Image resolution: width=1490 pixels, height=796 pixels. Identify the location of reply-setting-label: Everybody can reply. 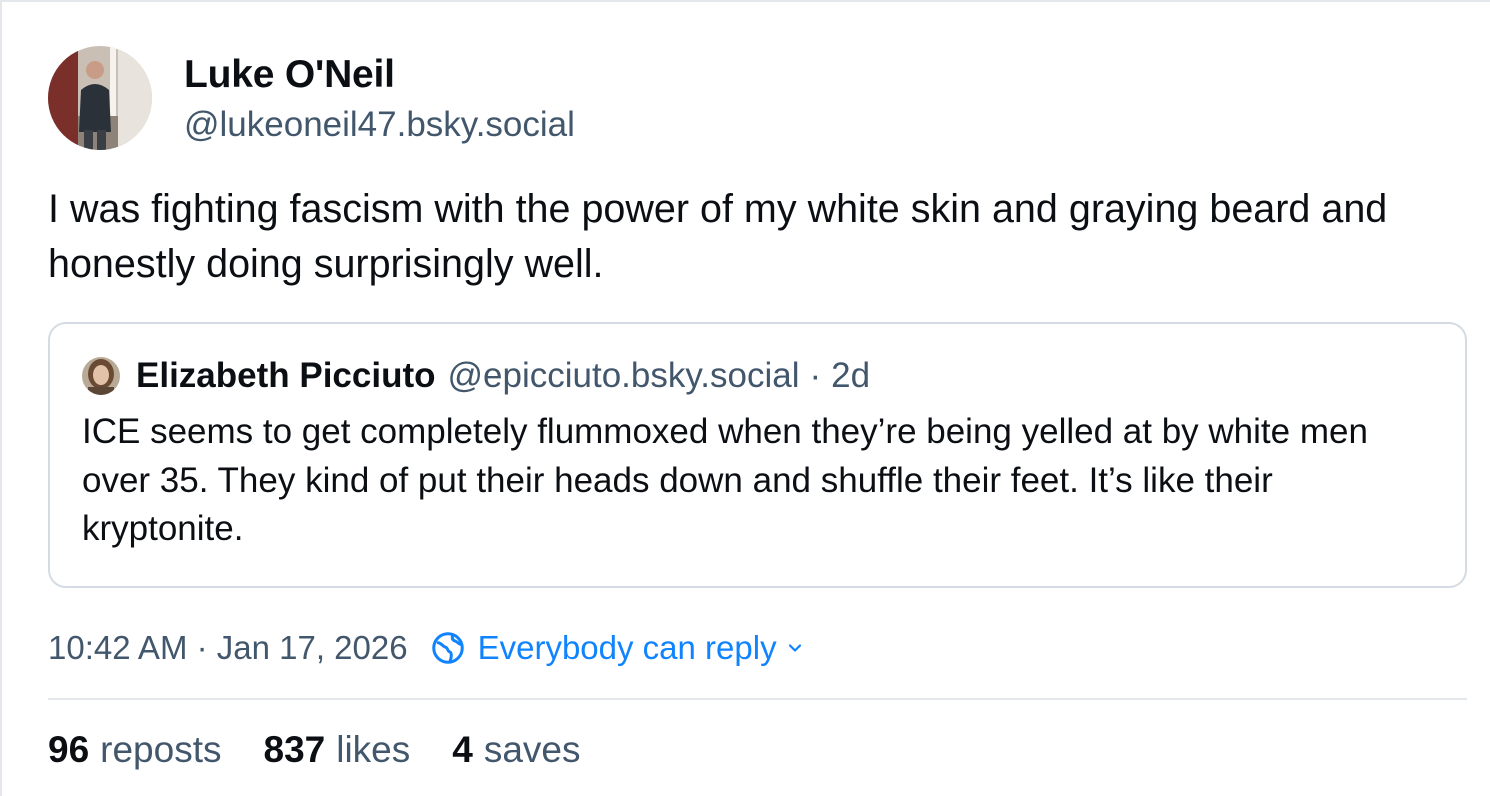
(627, 647).